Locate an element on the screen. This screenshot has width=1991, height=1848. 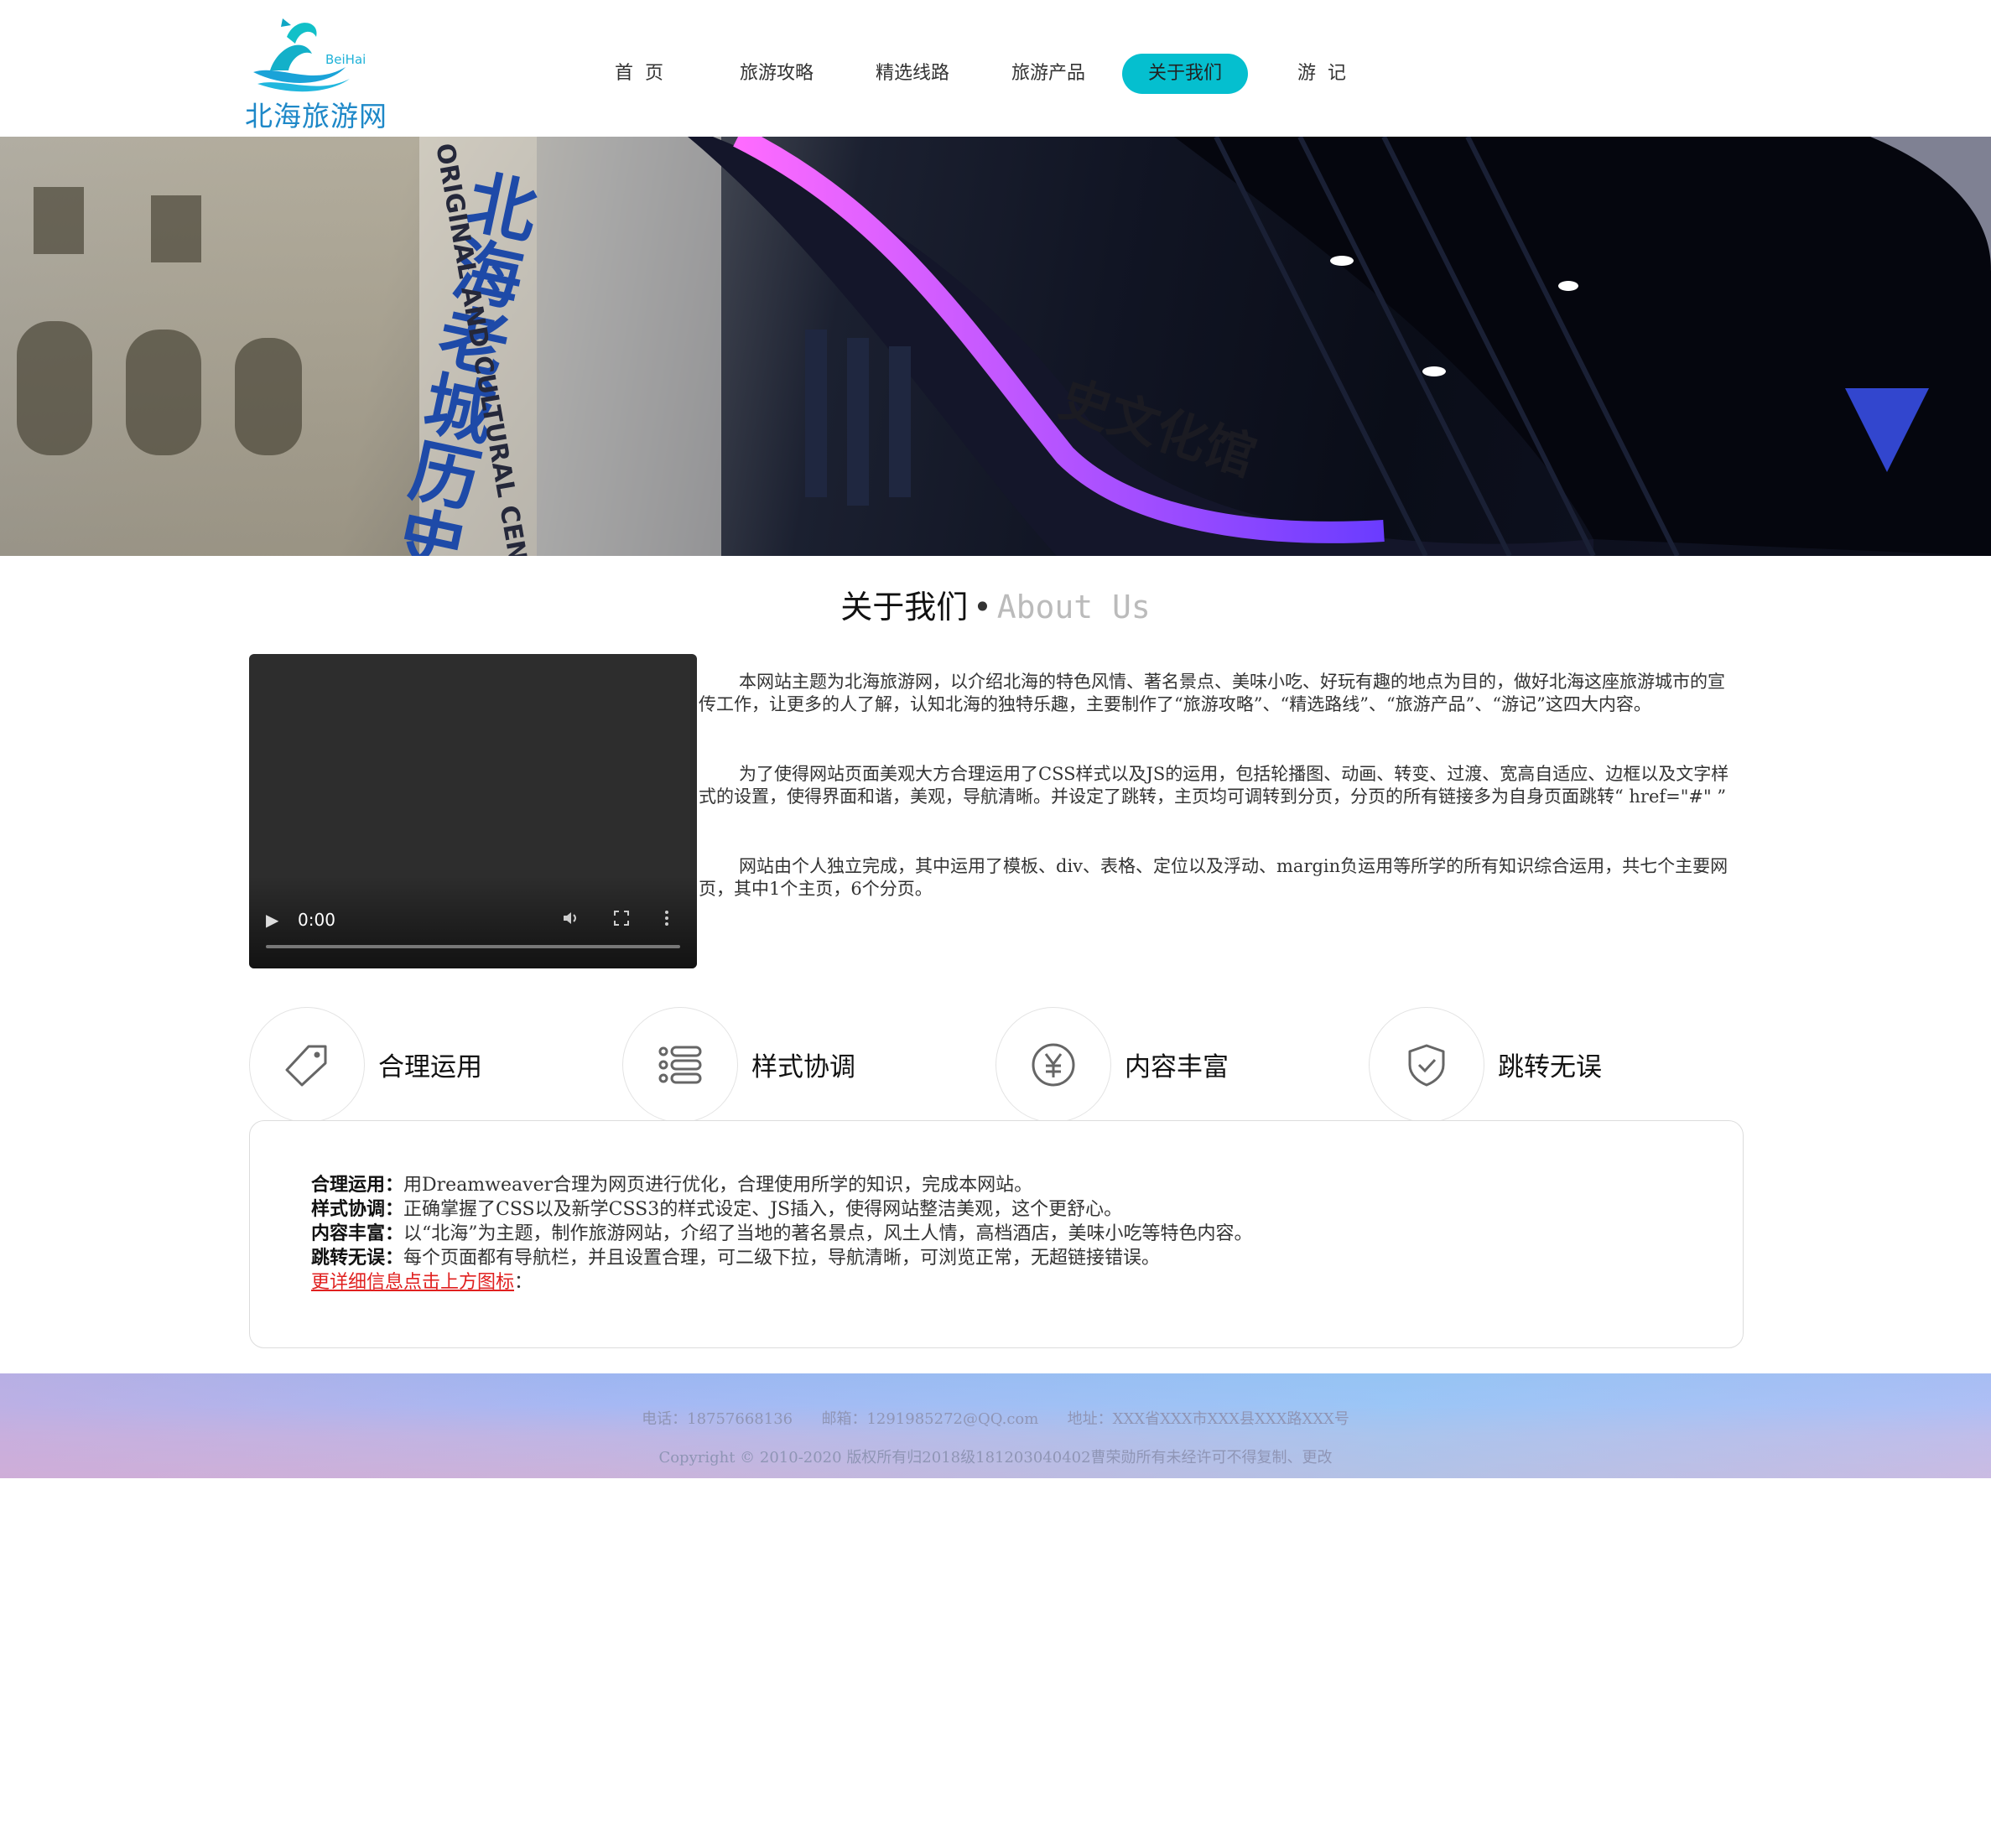
site-logo: BeiHai 北海旅游网 is located at coordinates (316, 72).